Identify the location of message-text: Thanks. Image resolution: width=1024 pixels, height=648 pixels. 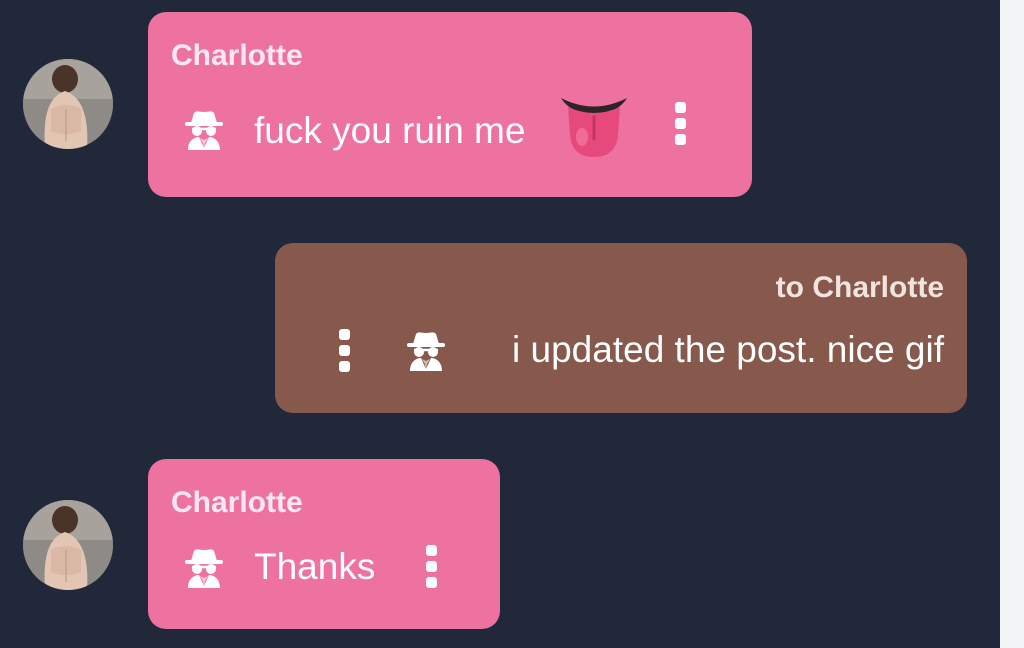
(315, 566).